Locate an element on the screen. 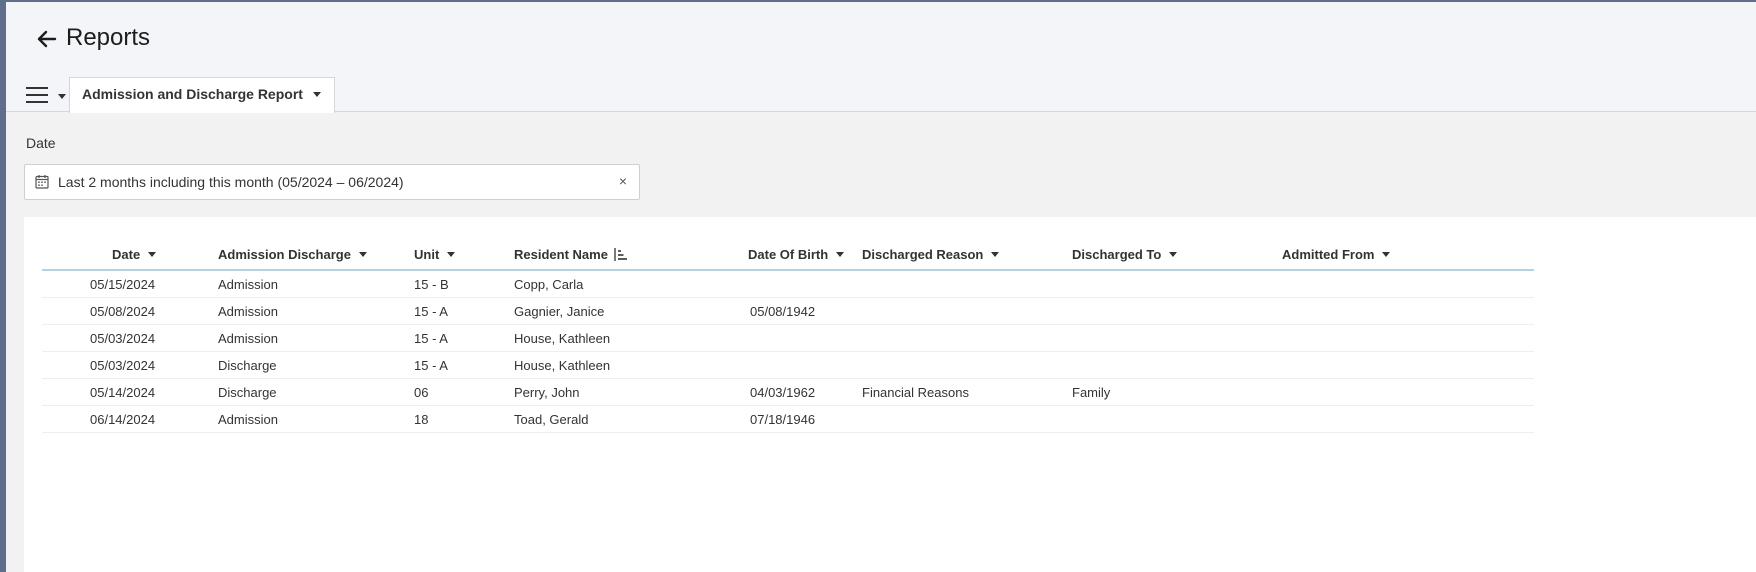 The image size is (1756, 572). column-header-date-of-birth: Date Of Birth is located at coordinates (796, 254).